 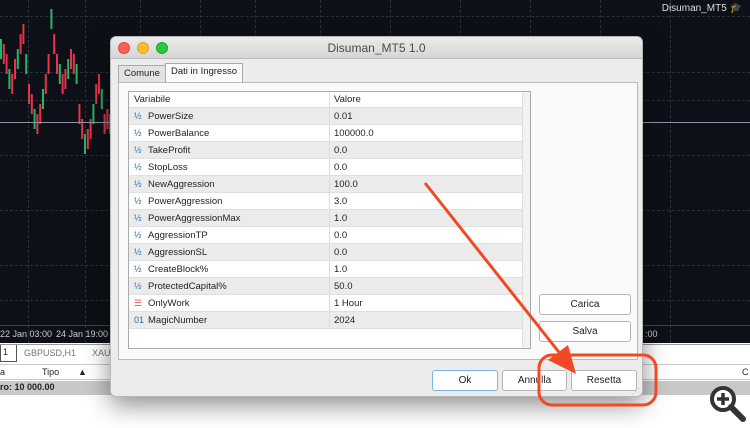 What do you see at coordinates (343, 116) in the screenshot?
I see `variable-value: 0.01` at bounding box center [343, 116].